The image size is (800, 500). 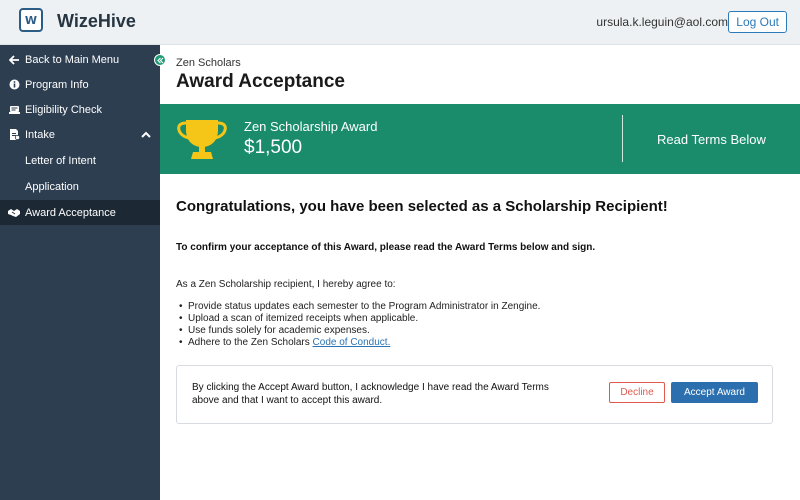 What do you see at coordinates (662, 22) in the screenshot?
I see `user-email: ursula.k.leguin@aol.com` at bounding box center [662, 22].